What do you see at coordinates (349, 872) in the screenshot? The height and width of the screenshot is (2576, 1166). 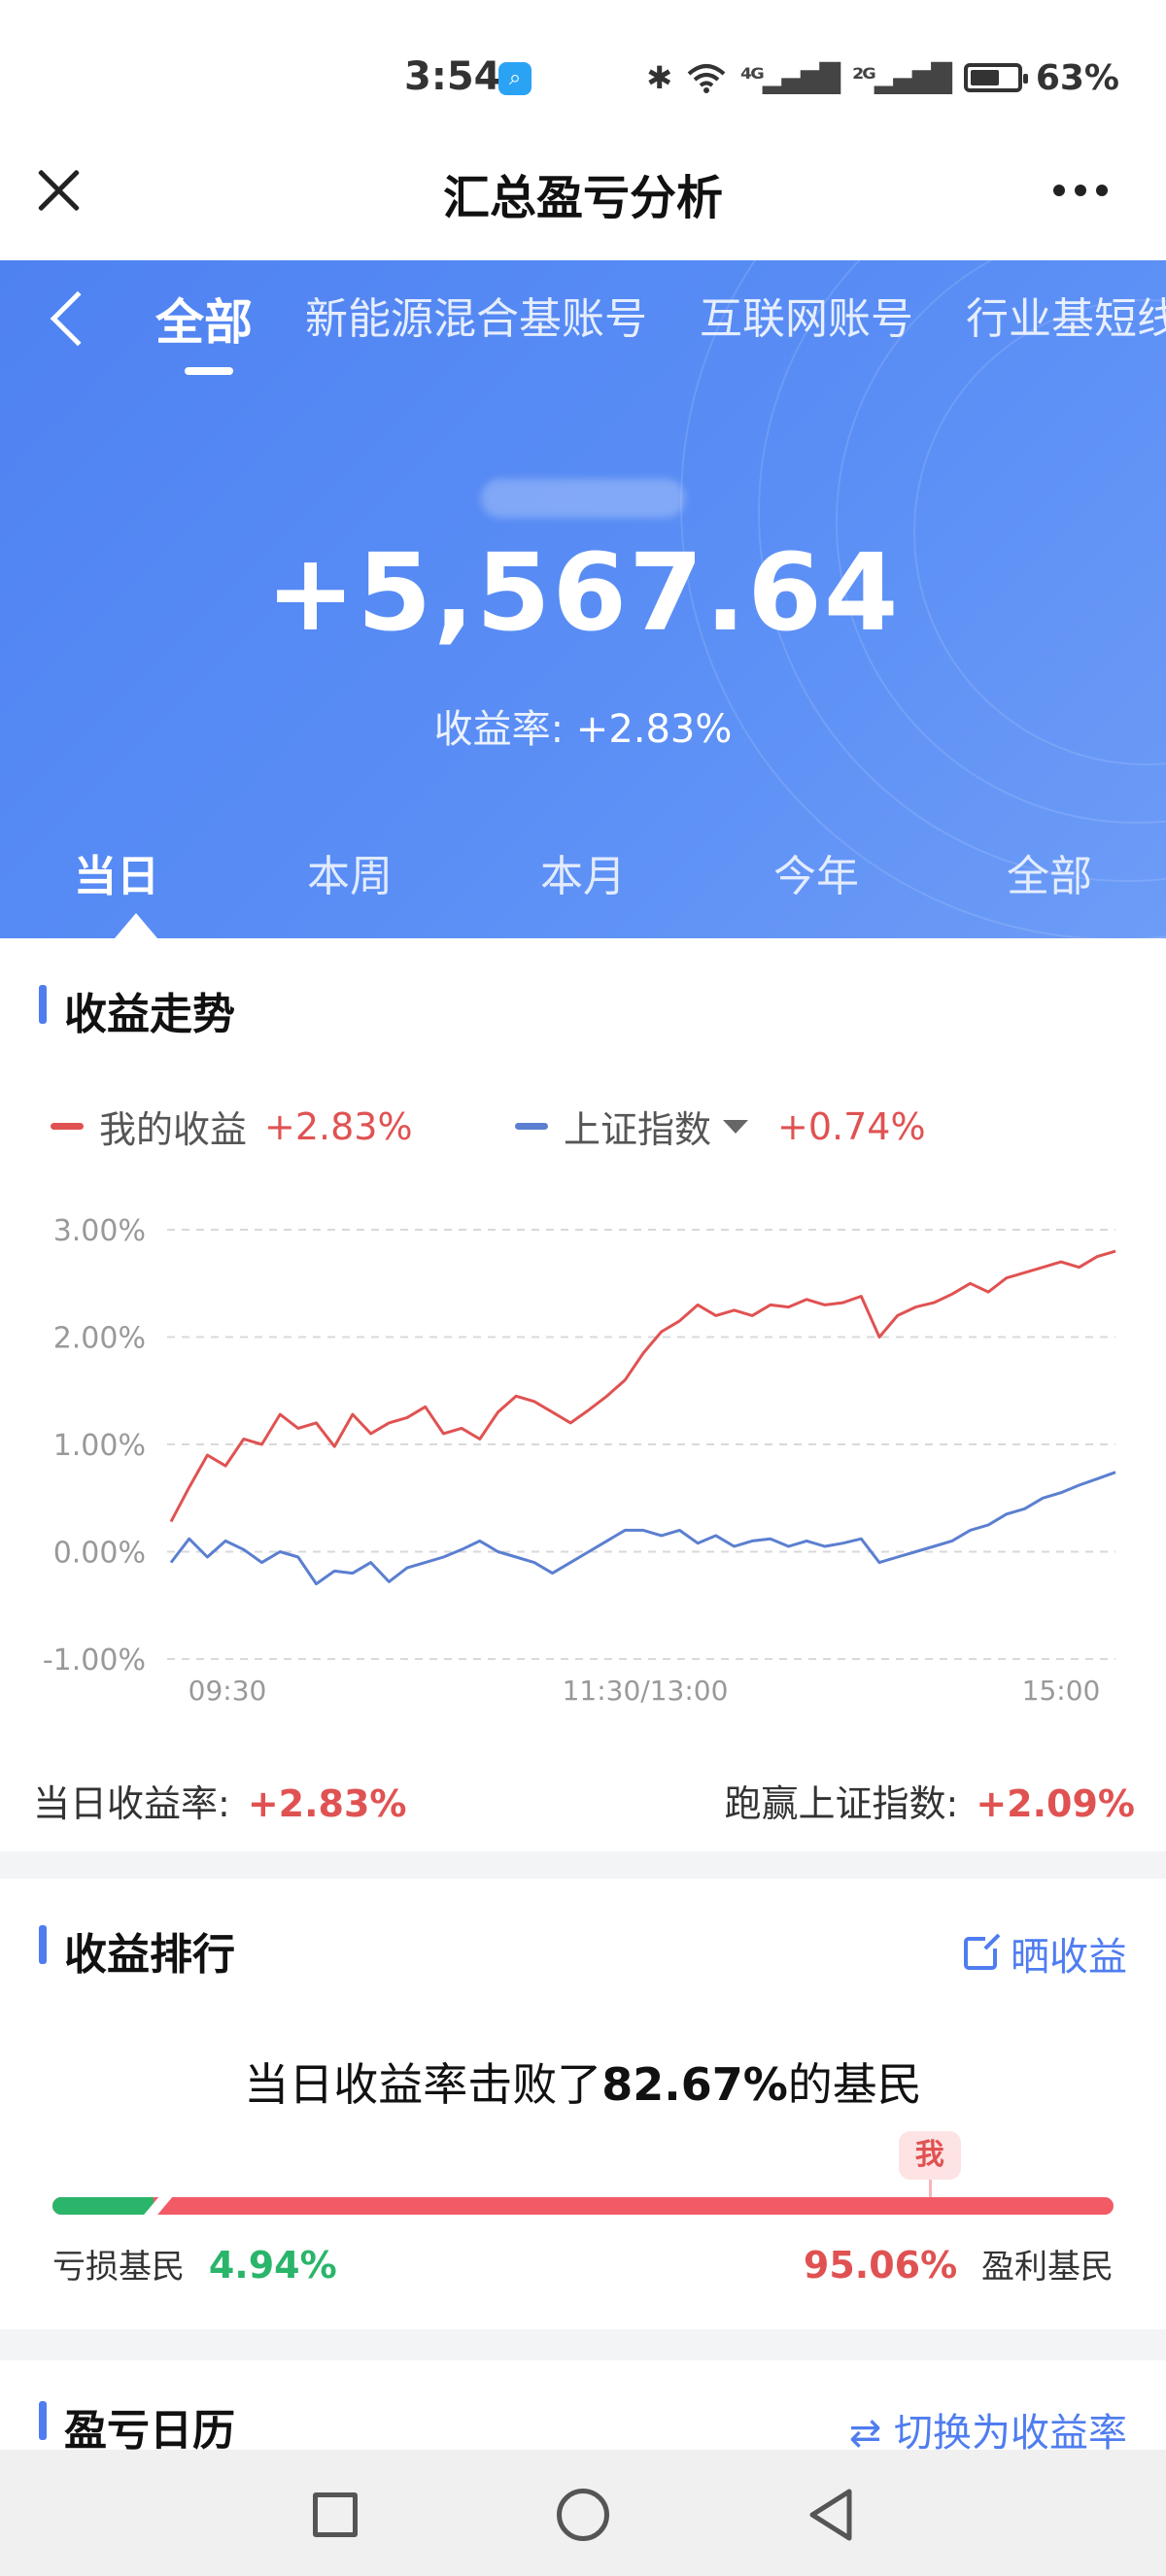 I see `tab-period-week: 本周` at bounding box center [349, 872].